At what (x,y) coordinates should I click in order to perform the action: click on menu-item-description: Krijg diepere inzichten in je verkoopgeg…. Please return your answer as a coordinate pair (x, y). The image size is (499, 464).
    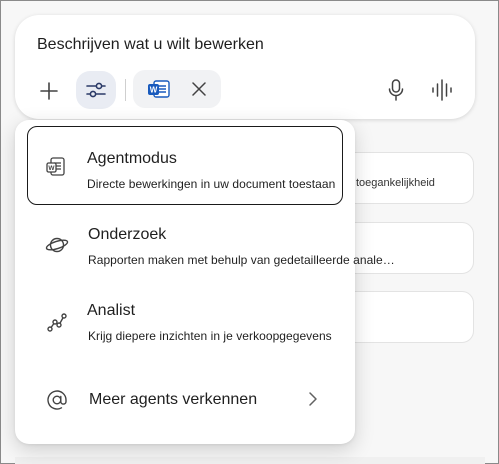
    Looking at the image, I should click on (210, 336).